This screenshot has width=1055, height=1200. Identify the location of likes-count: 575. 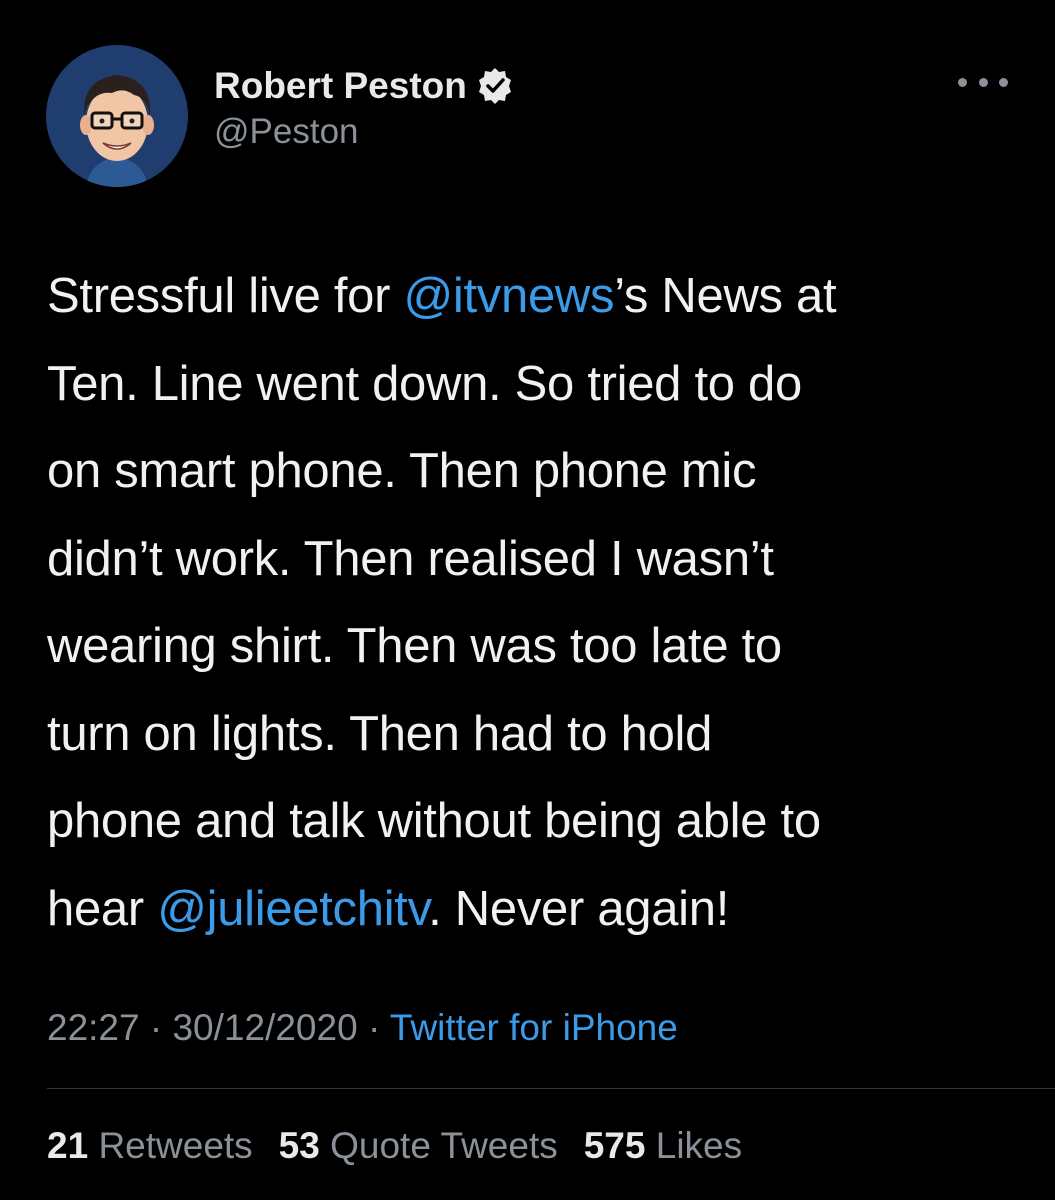
(614, 1145).